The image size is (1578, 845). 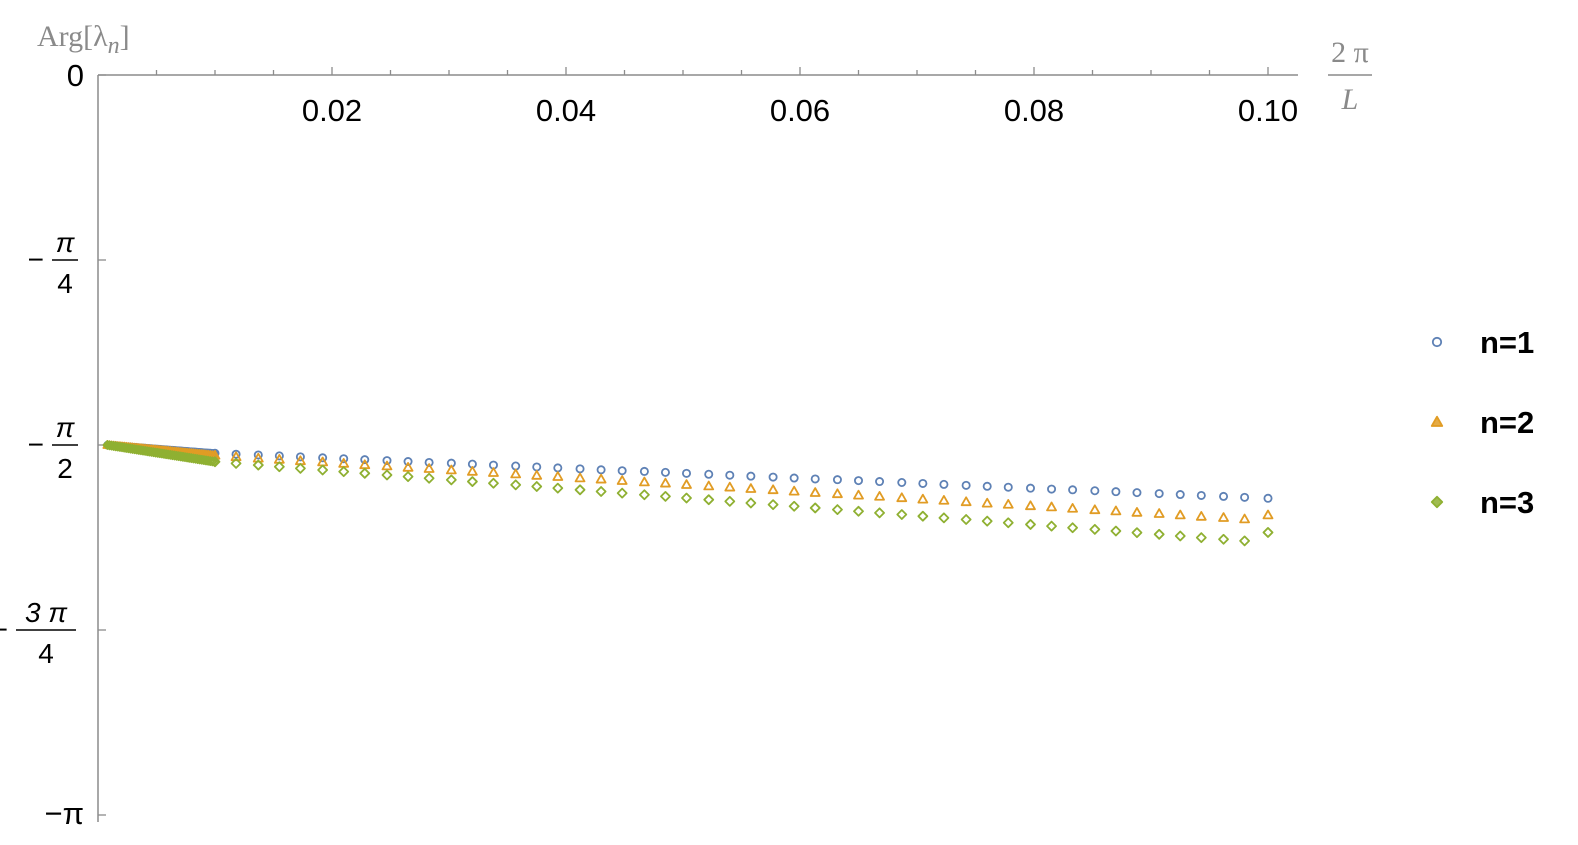 I want to click on legend-item-n=1: n=1, so click(x=1482, y=342).